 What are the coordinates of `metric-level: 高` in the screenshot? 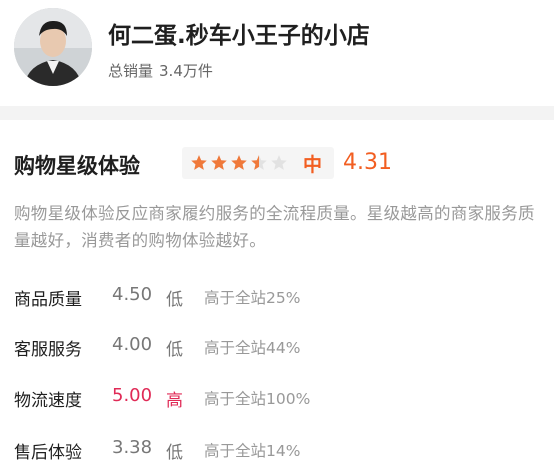 It's located at (174, 401).